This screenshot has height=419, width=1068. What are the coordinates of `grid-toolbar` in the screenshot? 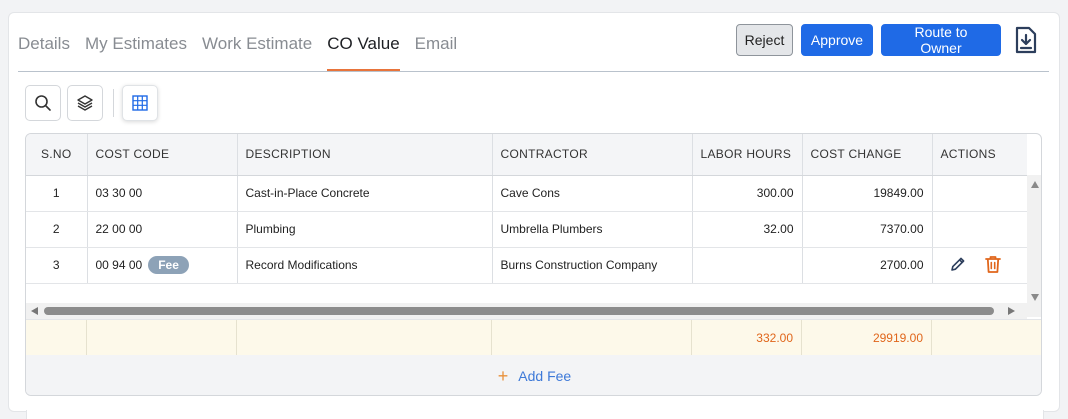 It's located at (94, 103).